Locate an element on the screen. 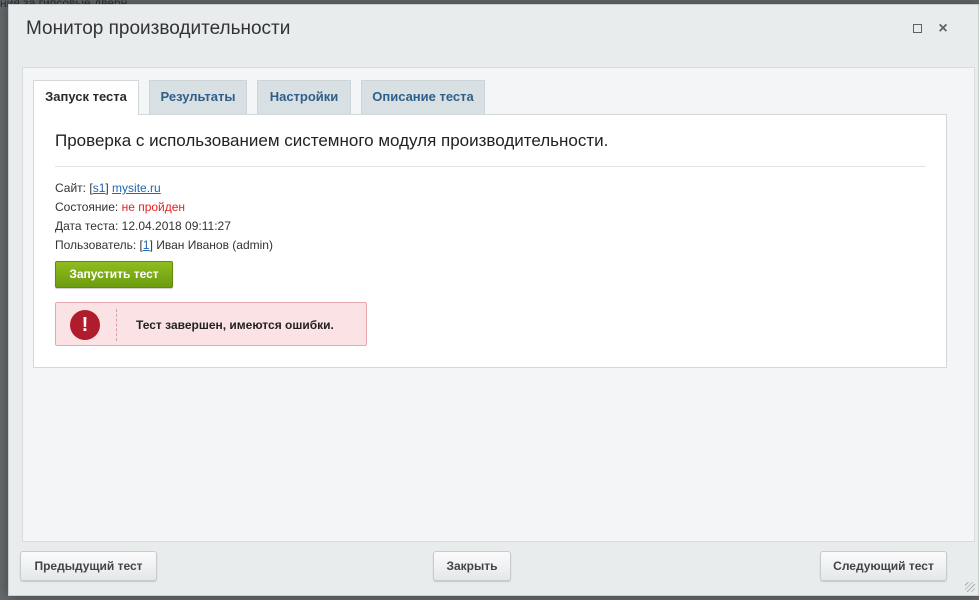 This screenshot has height=600, width=979. maximize-icon is located at coordinates (917, 28).